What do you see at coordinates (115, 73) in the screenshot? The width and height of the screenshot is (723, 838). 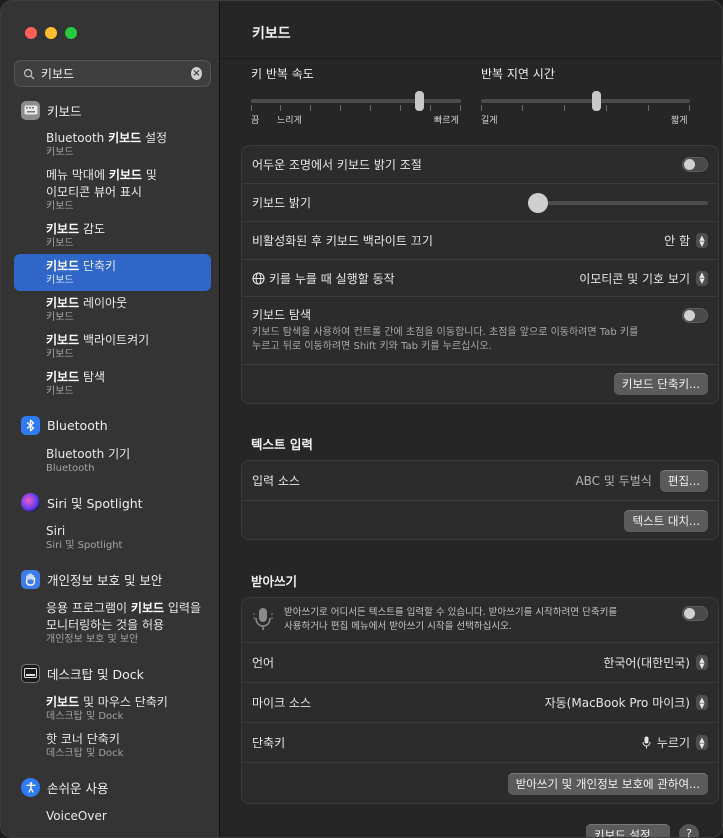 I see `search-input` at bounding box center [115, 73].